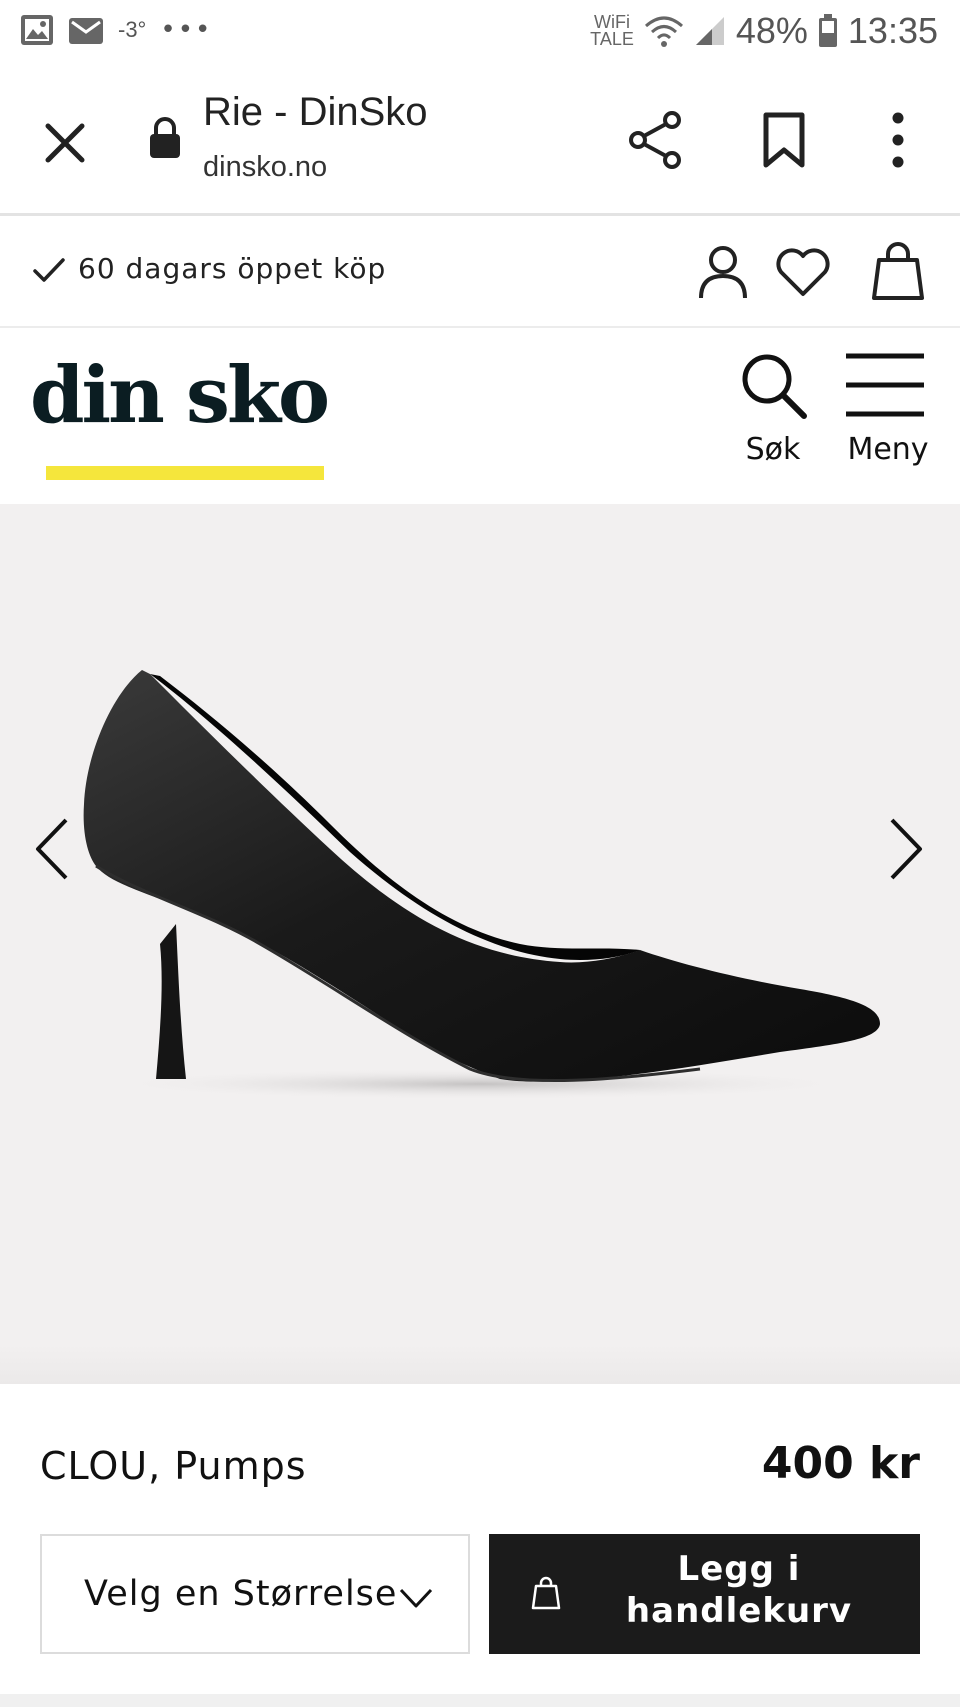 This screenshot has height=1707, width=960. I want to click on chevron-left-icon, so click(53, 849).